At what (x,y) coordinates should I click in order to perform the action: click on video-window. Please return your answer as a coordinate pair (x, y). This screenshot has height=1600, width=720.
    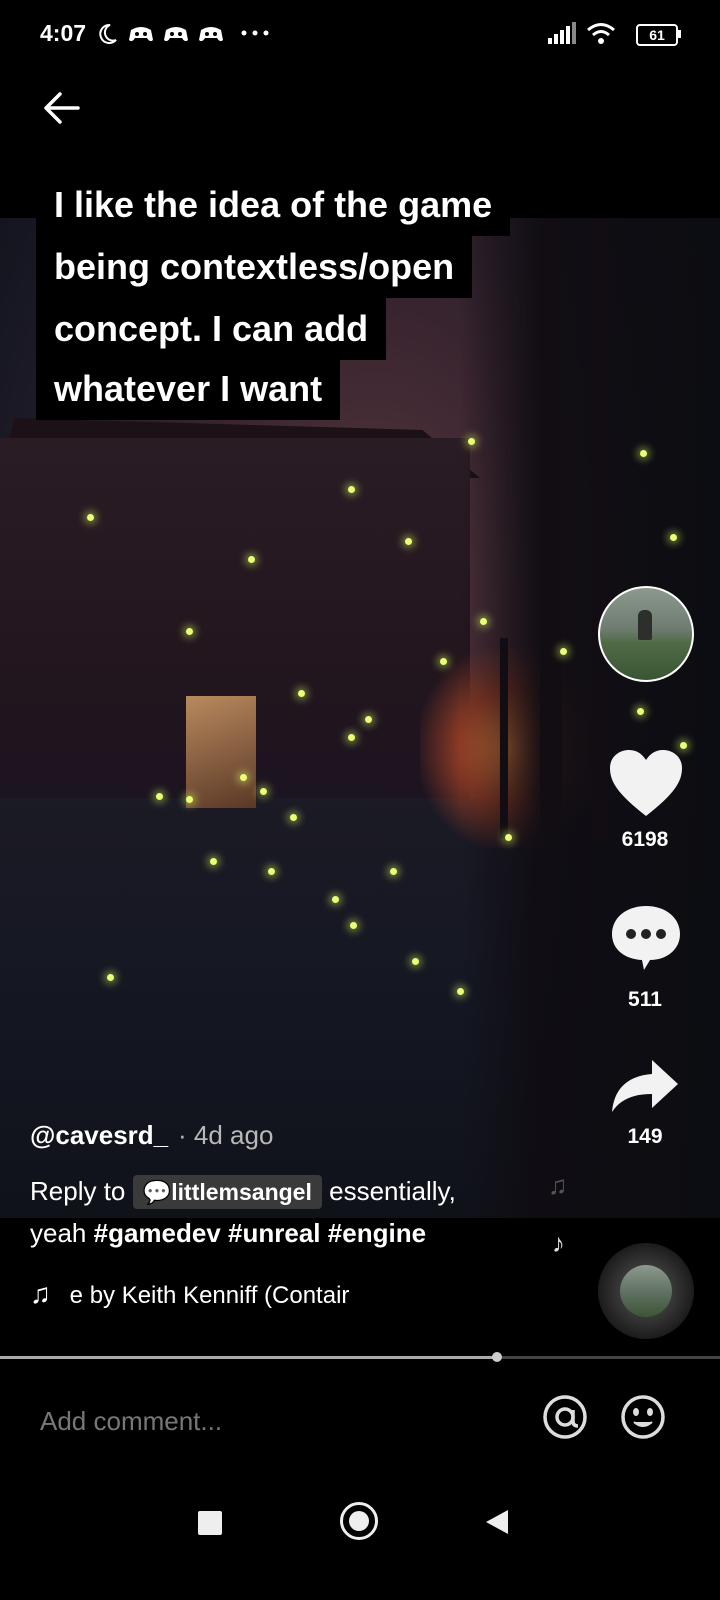
    Looking at the image, I should click on (221, 752).